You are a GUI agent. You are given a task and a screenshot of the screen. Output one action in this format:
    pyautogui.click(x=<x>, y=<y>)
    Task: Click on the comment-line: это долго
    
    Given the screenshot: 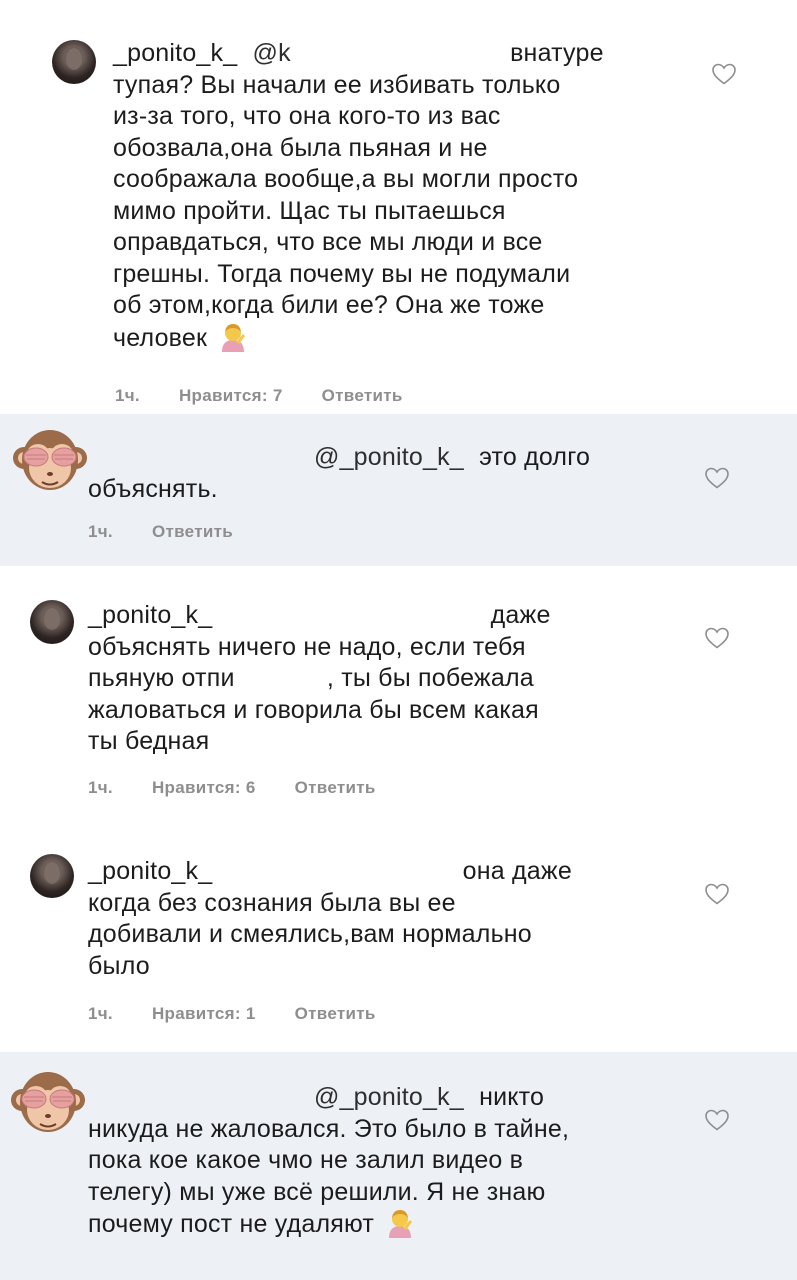 What is the action you would take?
    pyautogui.click(x=535, y=457)
    